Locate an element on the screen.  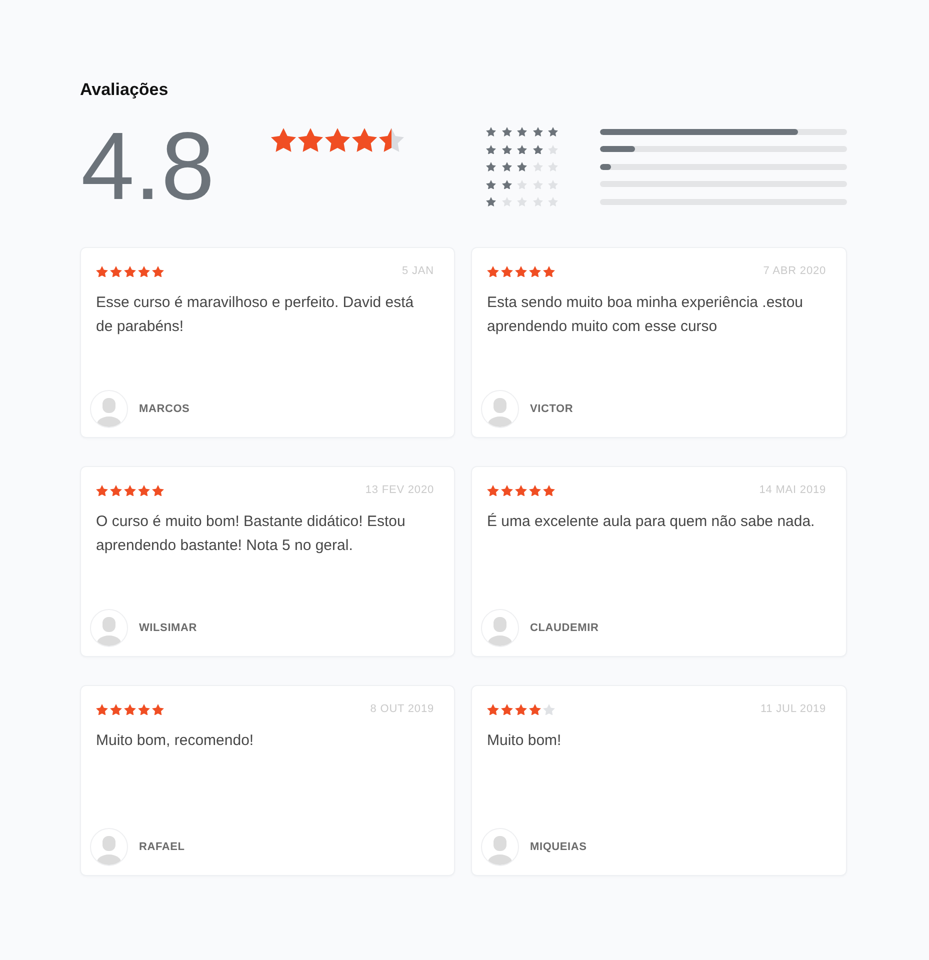
reviewer-name: MIQUEIAS is located at coordinates (558, 847).